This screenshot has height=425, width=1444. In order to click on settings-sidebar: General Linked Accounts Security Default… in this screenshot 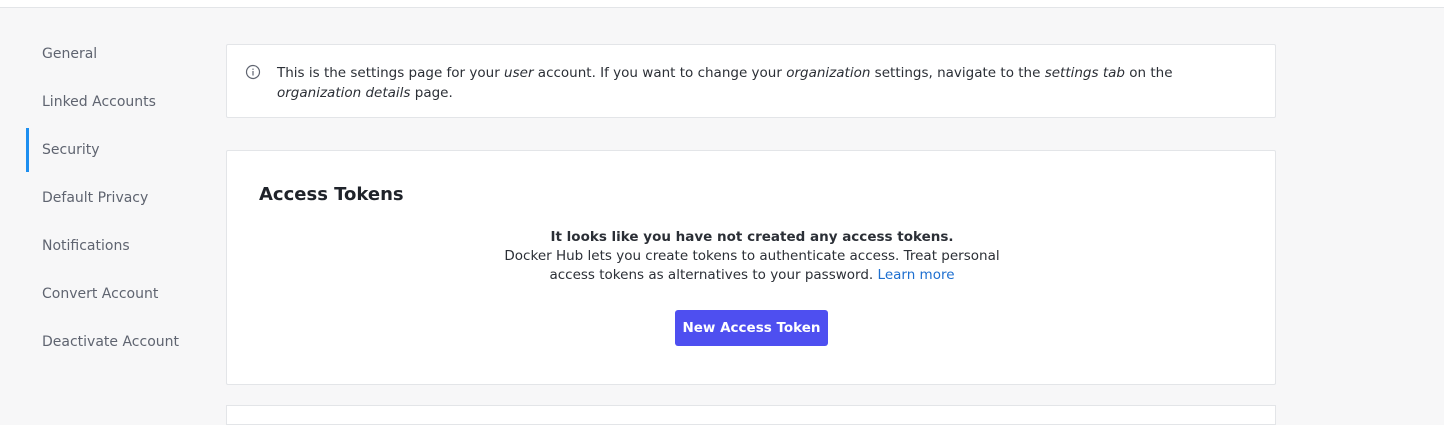, I will do `click(116, 200)`.